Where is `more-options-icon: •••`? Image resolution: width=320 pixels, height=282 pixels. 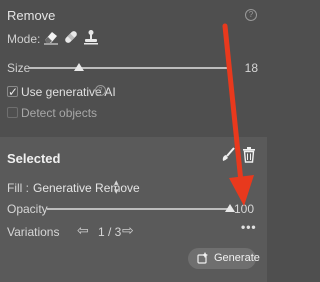 more-options-icon: ••• is located at coordinates (249, 227).